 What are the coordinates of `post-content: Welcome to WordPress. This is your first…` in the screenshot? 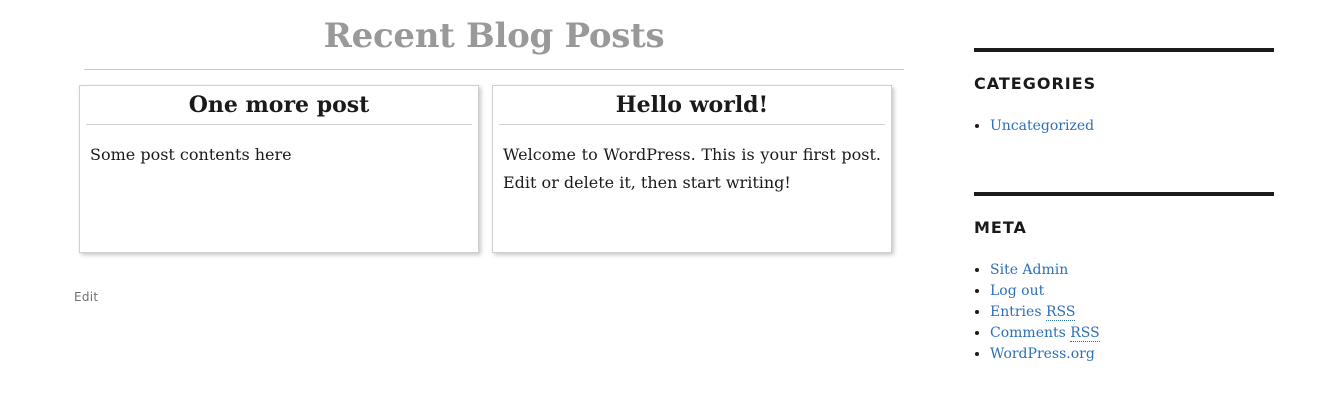 It's located at (692, 168).